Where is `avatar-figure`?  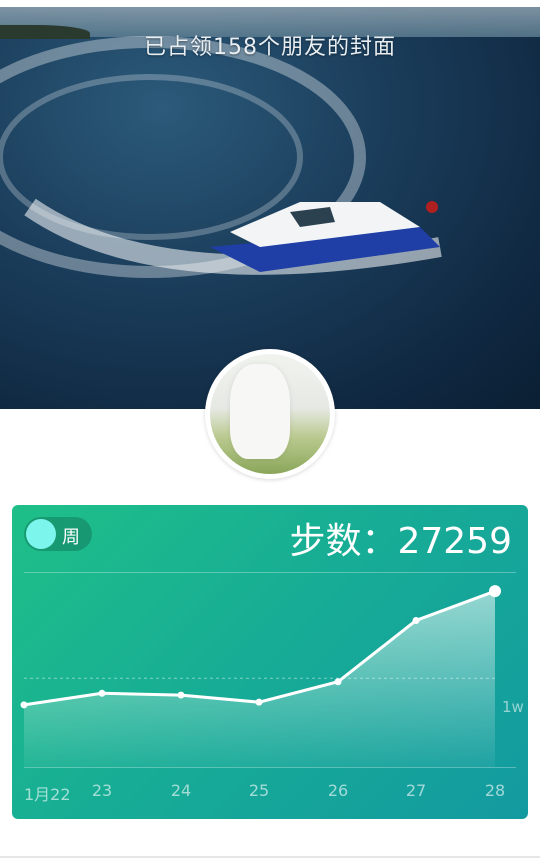 avatar-figure is located at coordinates (260, 411).